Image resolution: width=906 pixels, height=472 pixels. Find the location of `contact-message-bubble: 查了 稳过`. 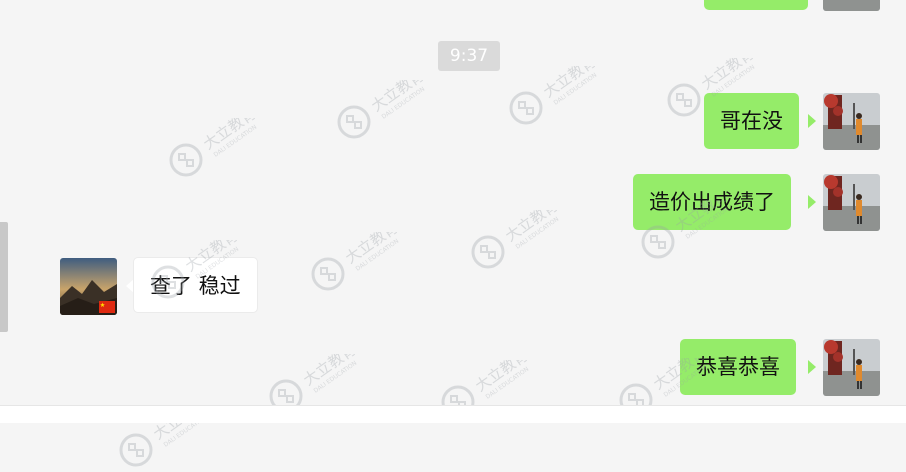

contact-message-bubble: 查了 稳过 is located at coordinates (195, 285).